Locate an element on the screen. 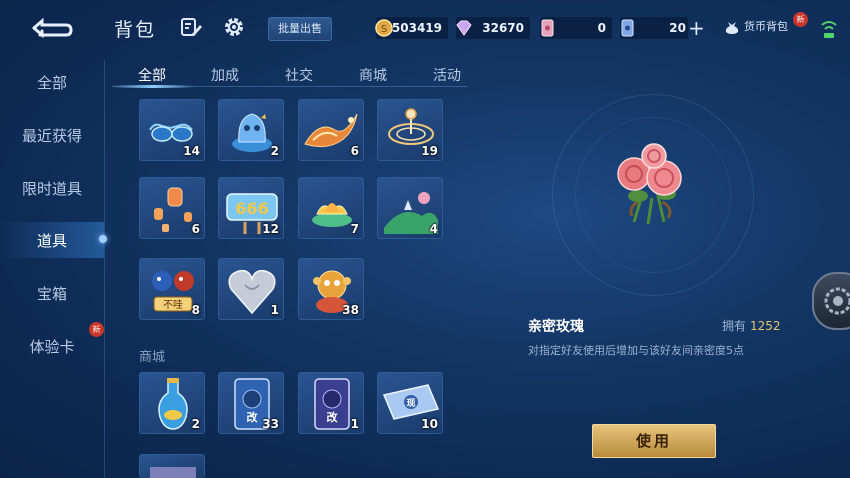 The image size is (850, 478). inventory-item: 19 is located at coordinates (410, 130).